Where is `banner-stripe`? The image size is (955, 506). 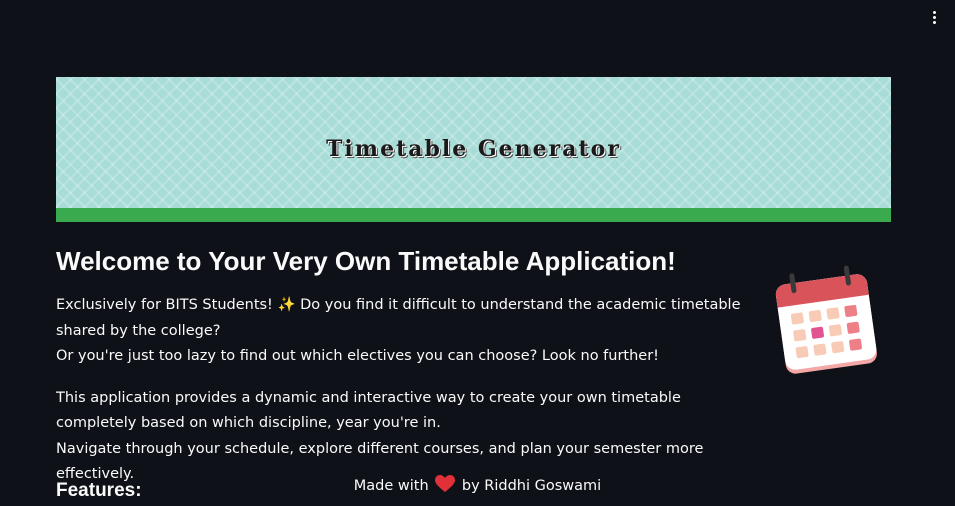
banner-stripe is located at coordinates (473, 215).